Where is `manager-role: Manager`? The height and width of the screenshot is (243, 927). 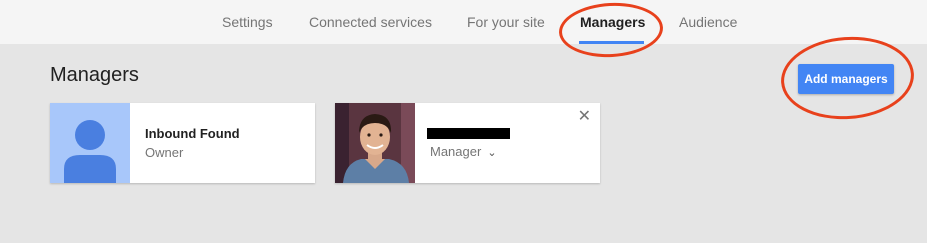 manager-role: Manager is located at coordinates (456, 151).